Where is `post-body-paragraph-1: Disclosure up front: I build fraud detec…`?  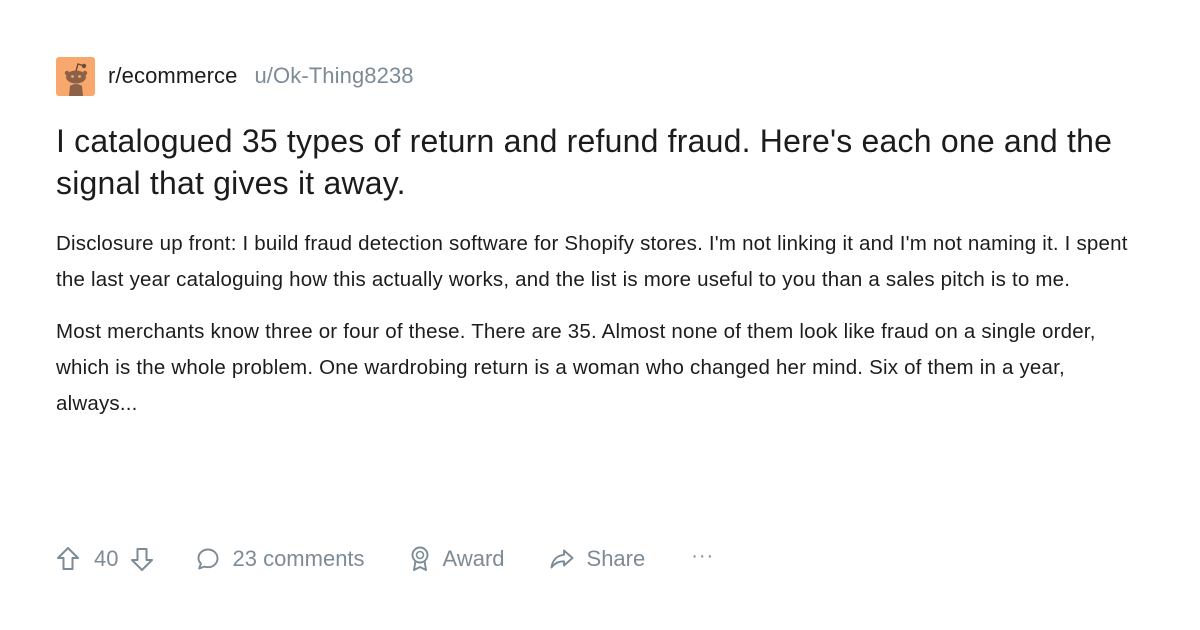 post-body-paragraph-1: Disclosure up front: I build fraud detec… is located at coordinates (592, 261).